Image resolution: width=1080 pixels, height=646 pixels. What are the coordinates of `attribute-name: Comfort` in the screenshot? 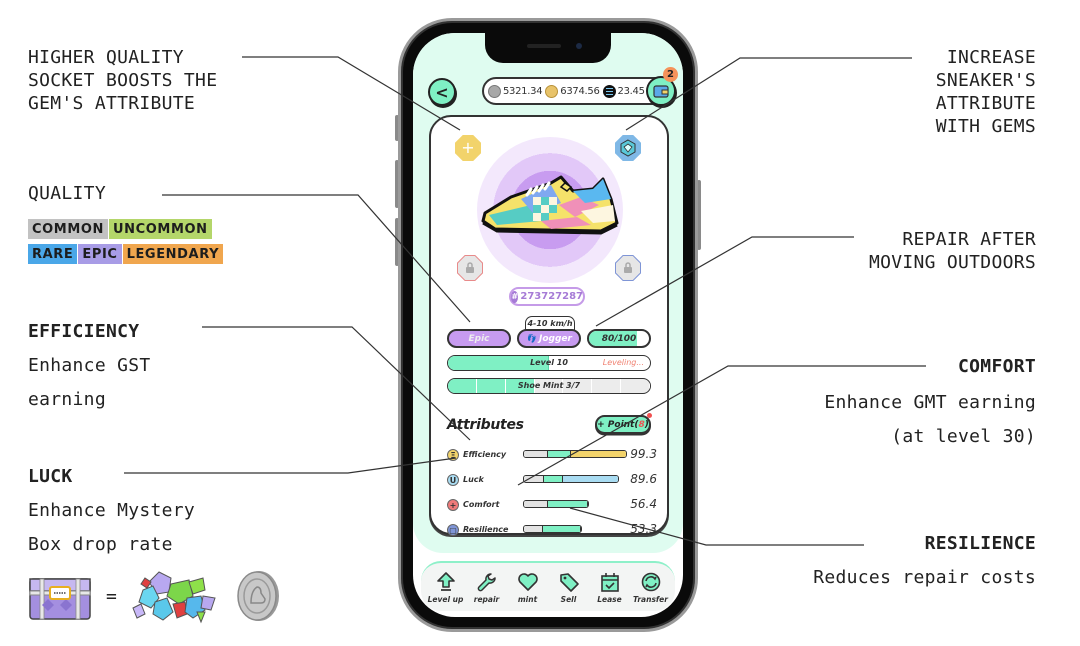 It's located at (481, 504).